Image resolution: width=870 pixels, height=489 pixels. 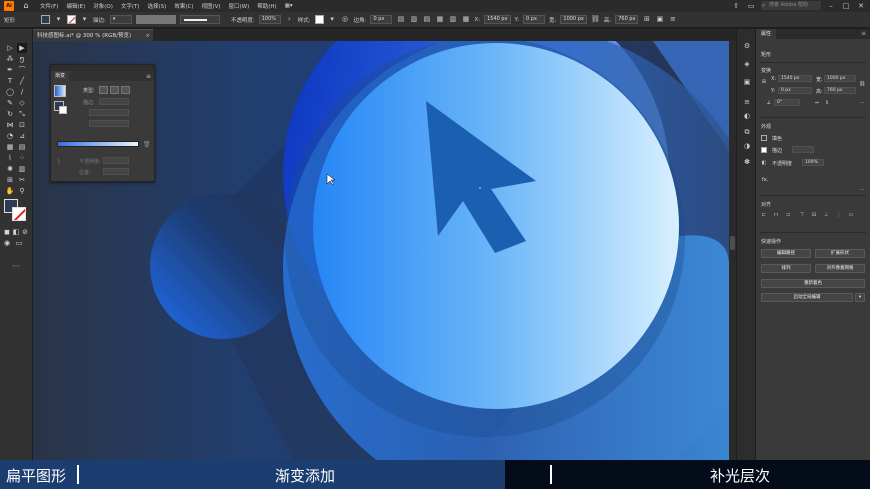 What do you see at coordinates (672, 19) in the screenshot?
I see `panel-menu-icon: ≡` at bounding box center [672, 19].